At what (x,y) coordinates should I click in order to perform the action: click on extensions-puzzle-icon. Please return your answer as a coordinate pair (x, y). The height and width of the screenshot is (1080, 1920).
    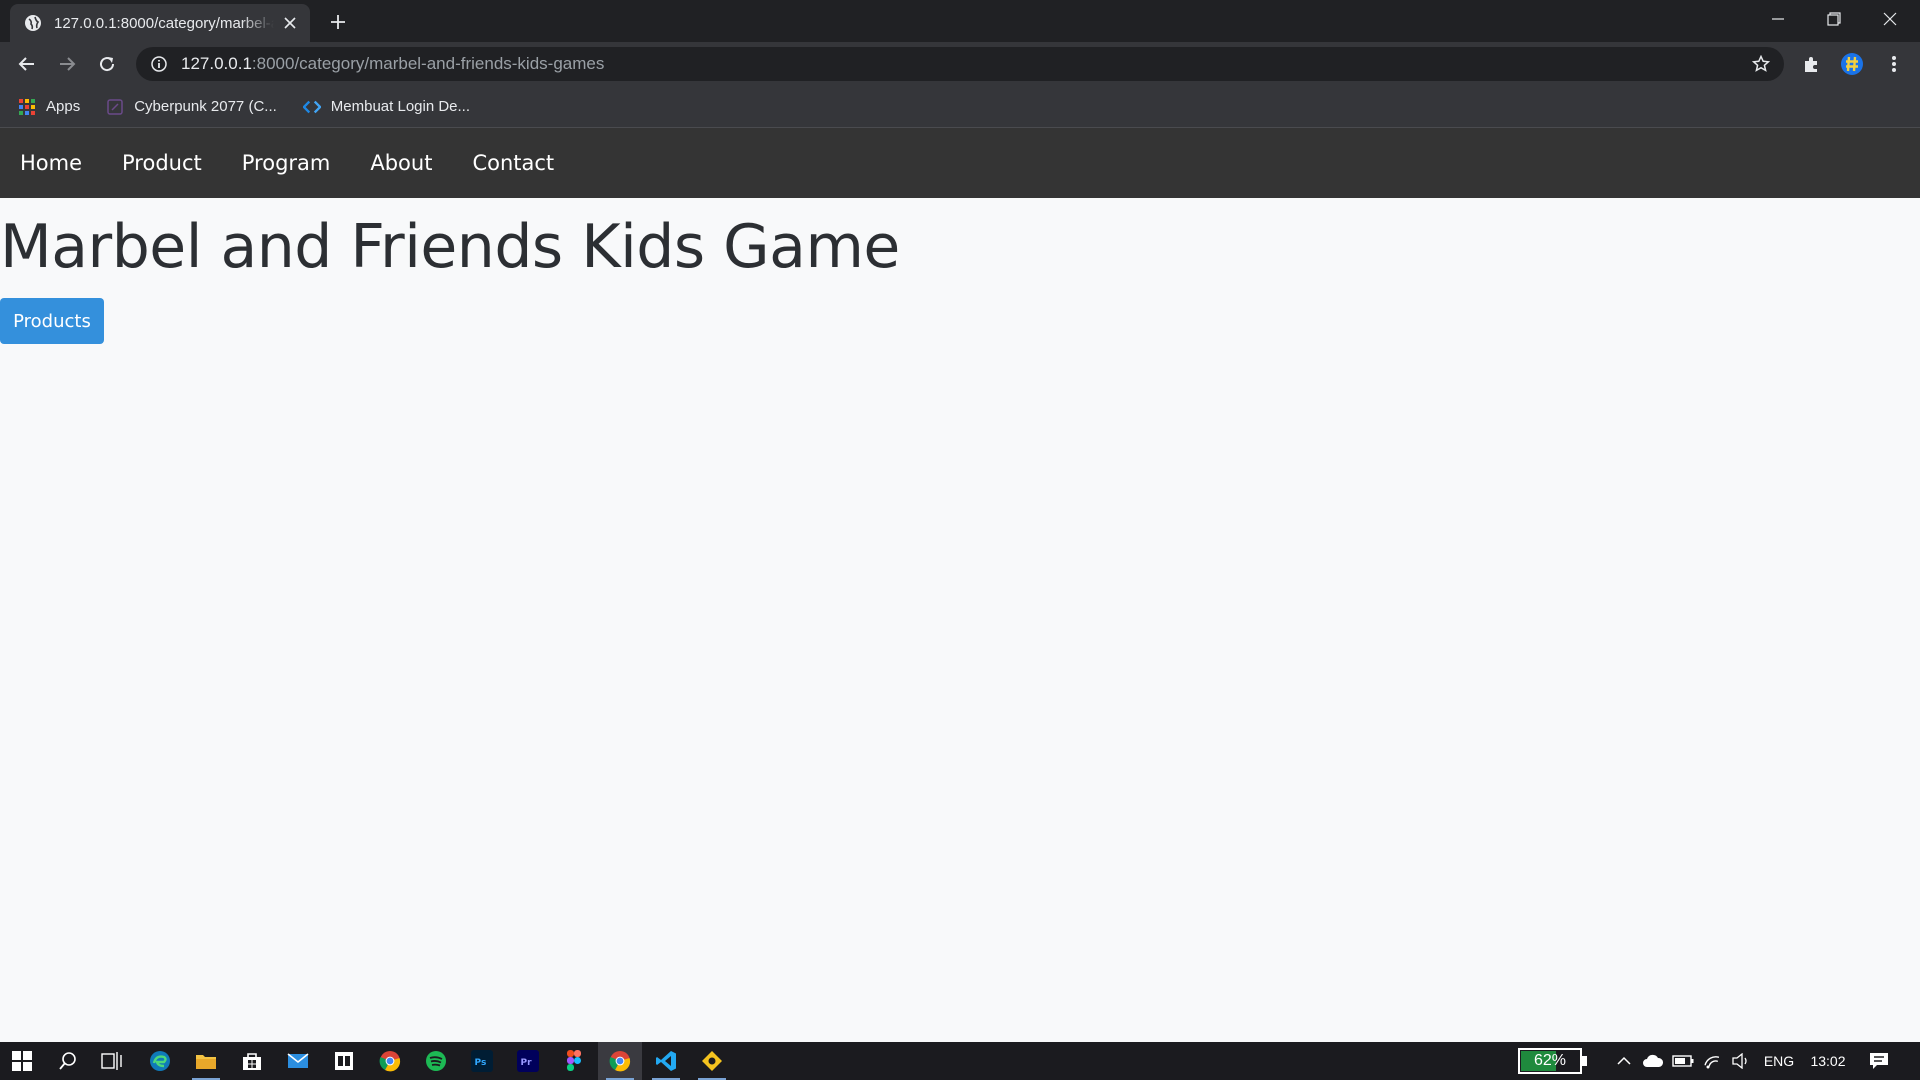
    Looking at the image, I should click on (1812, 64).